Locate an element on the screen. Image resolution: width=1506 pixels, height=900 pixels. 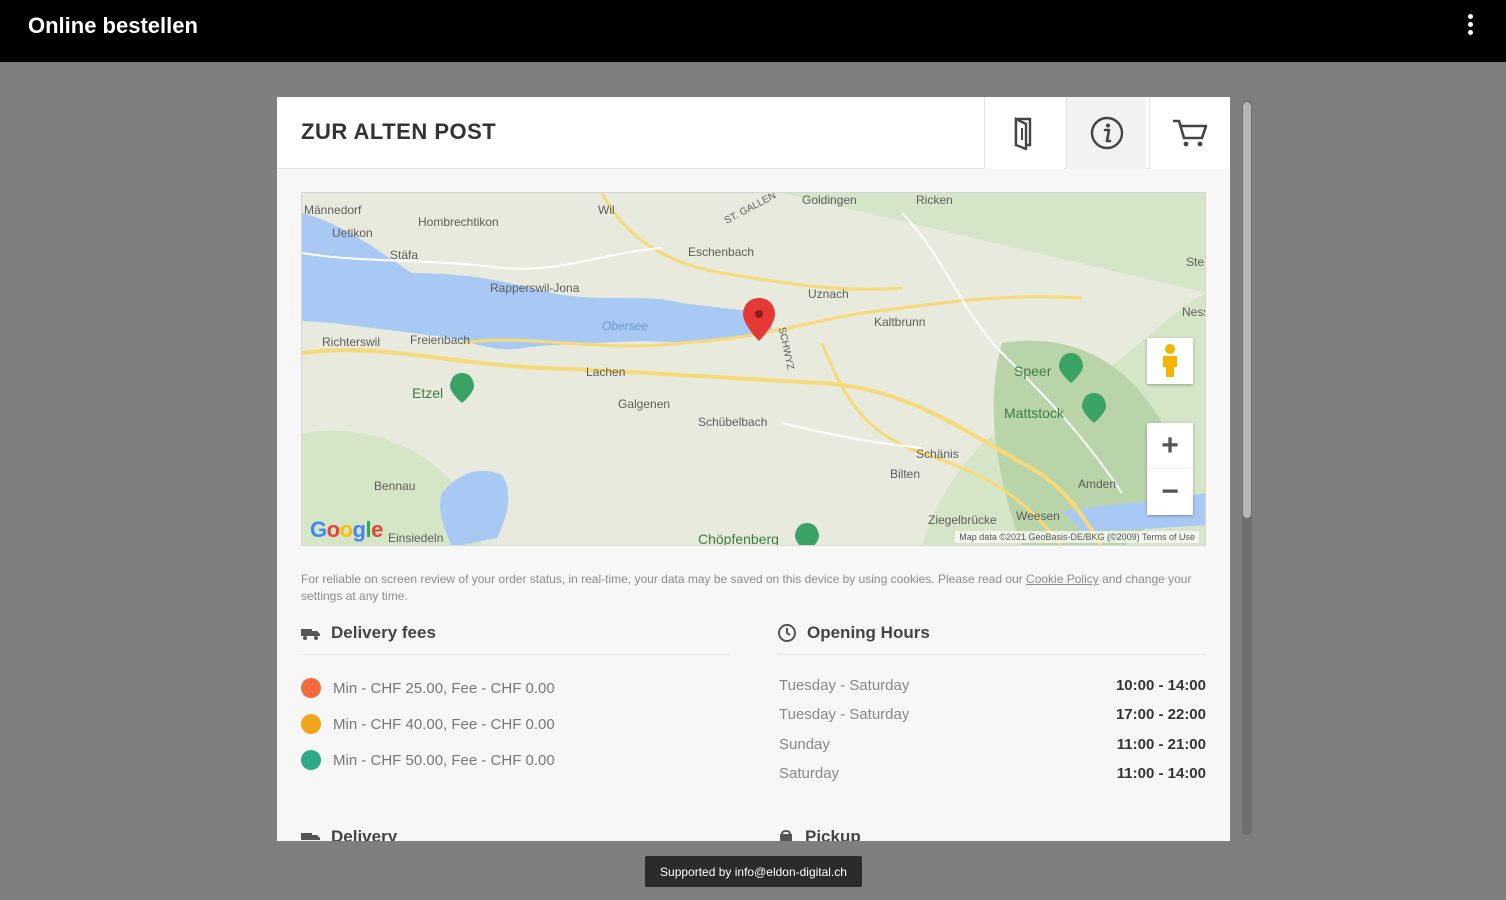
map-label: Galgenen is located at coordinates (644, 404).